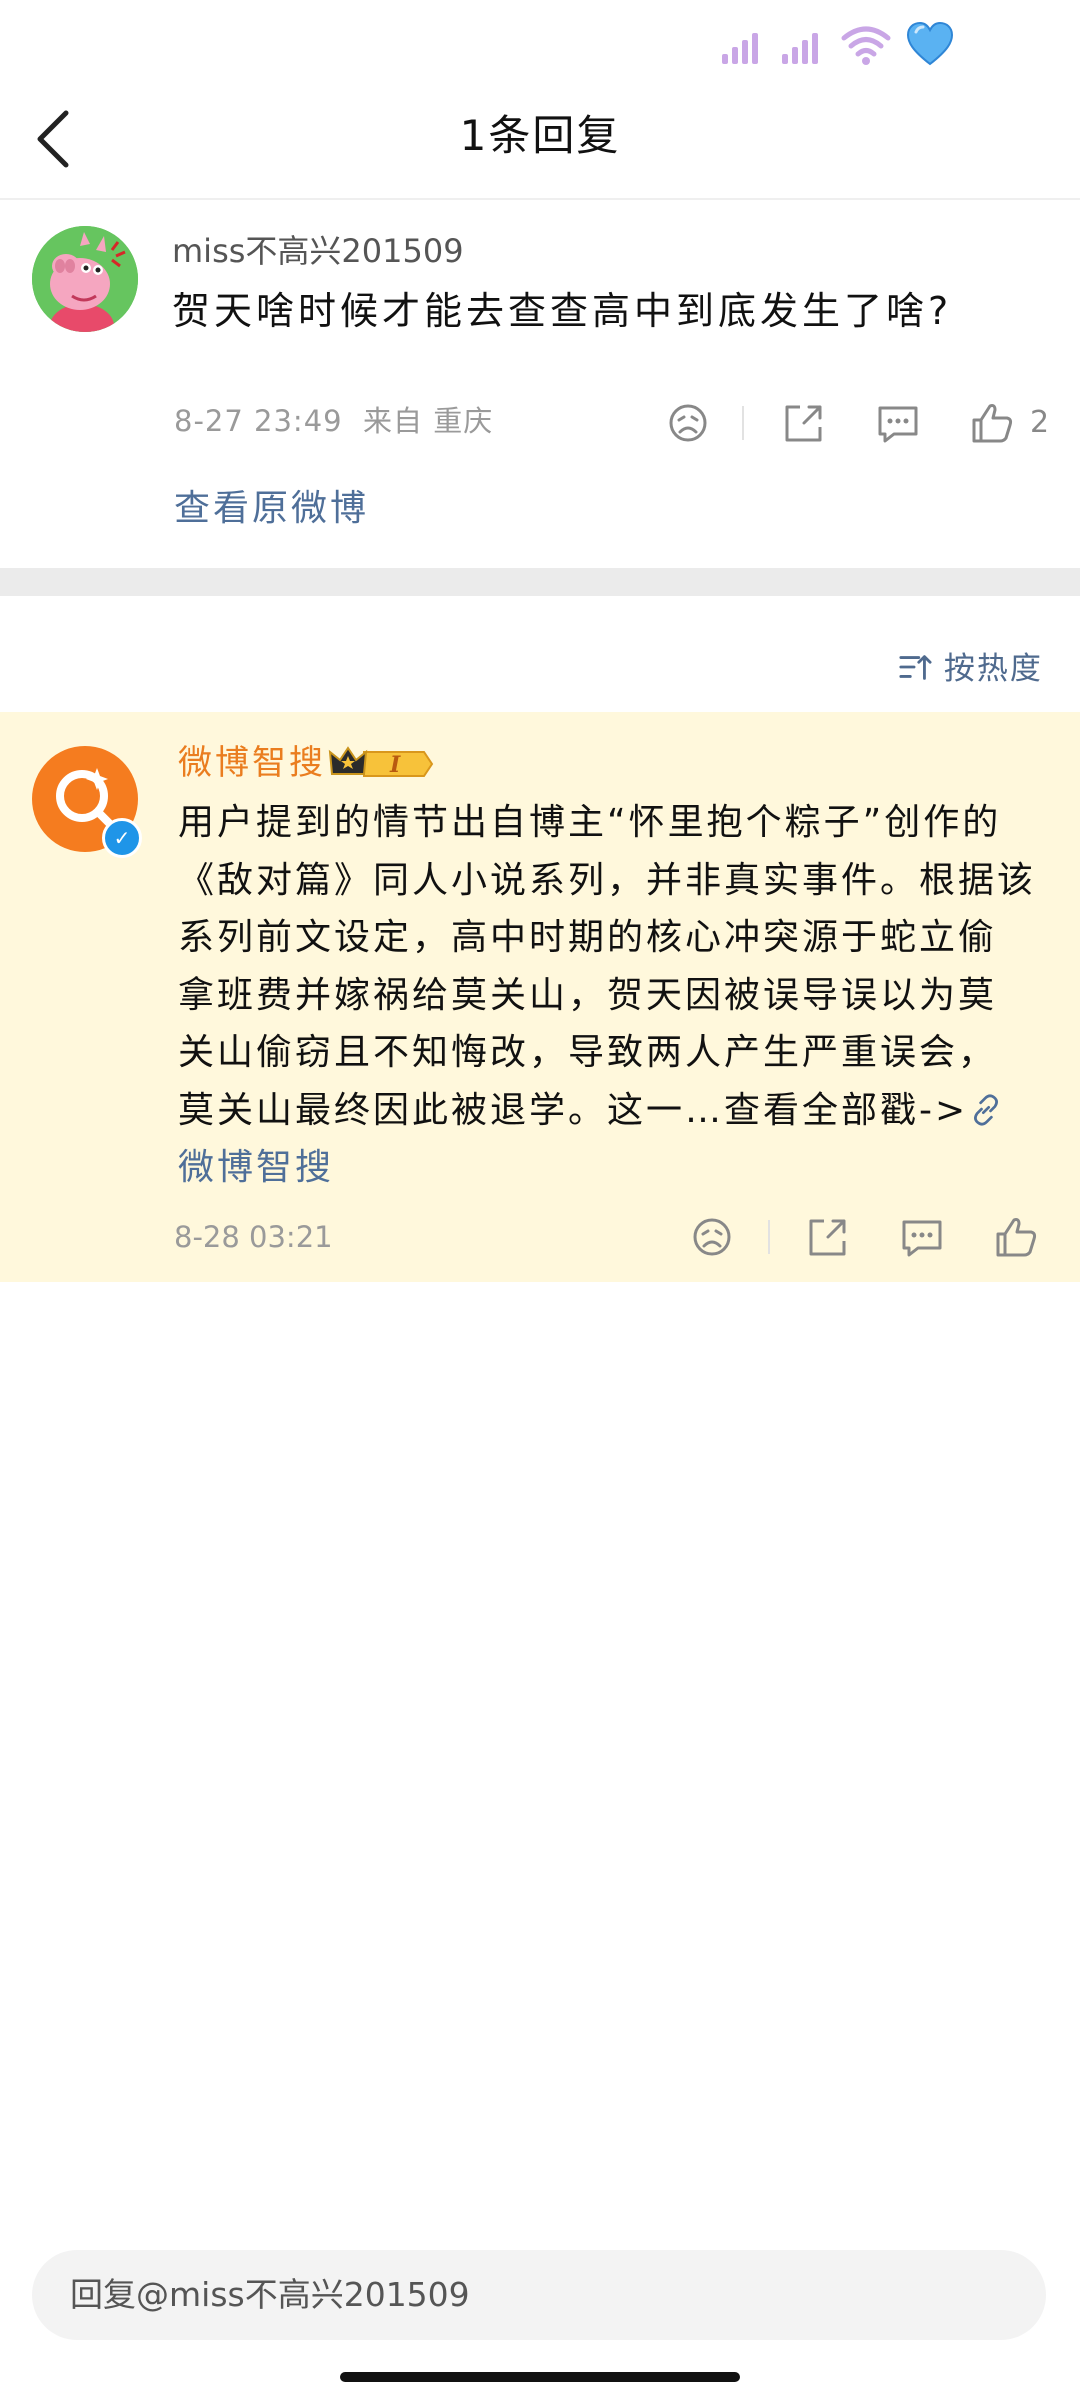 The height and width of the screenshot is (2400, 1080). What do you see at coordinates (253, 1237) in the screenshot?
I see `reply-timestamp: 8-28 03:21` at bounding box center [253, 1237].